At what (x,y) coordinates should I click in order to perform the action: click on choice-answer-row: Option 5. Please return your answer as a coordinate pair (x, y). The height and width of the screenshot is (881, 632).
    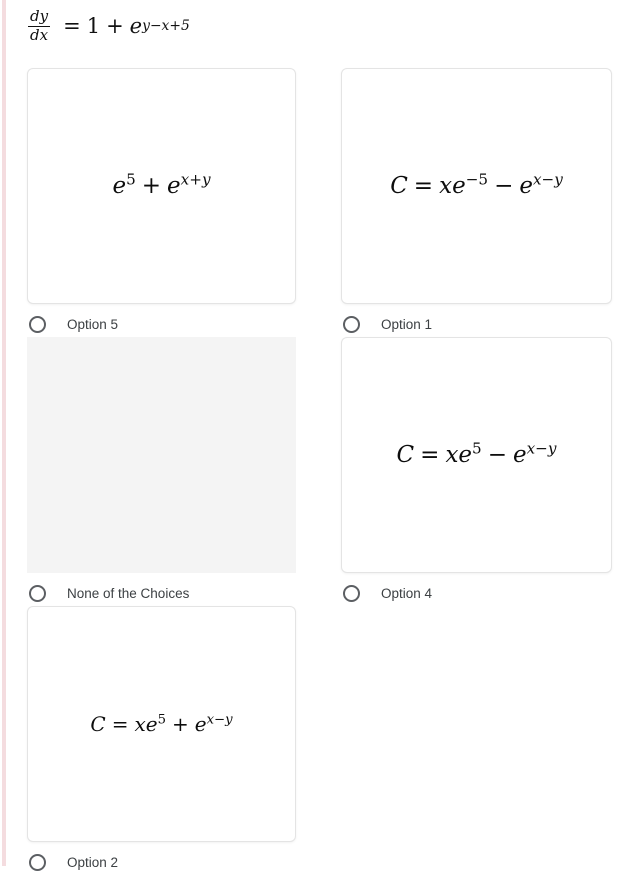
    Looking at the image, I should click on (73, 324).